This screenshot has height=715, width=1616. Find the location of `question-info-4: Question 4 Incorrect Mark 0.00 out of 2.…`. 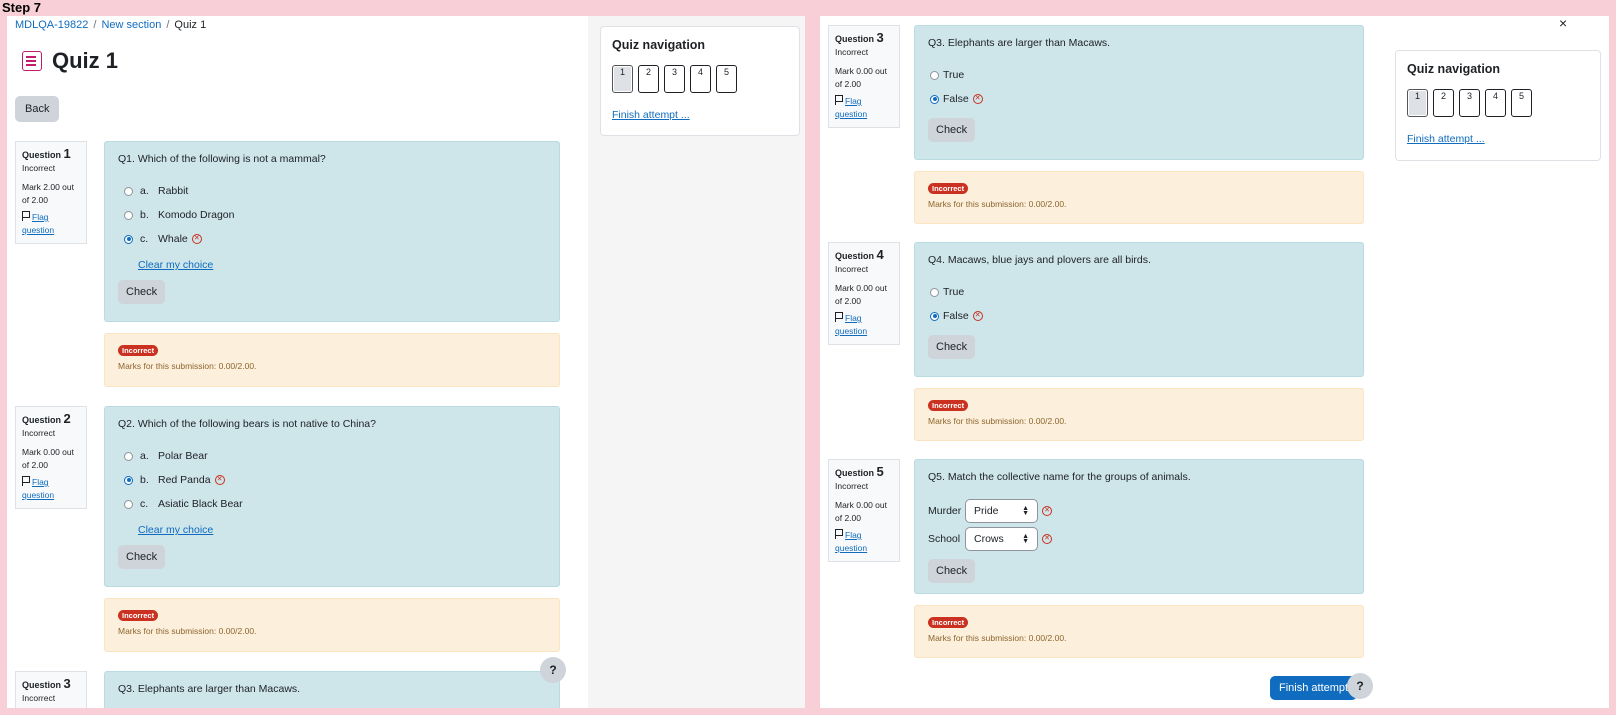

question-info-4: Question 4 Incorrect Mark 0.00 out of 2.… is located at coordinates (864, 293).